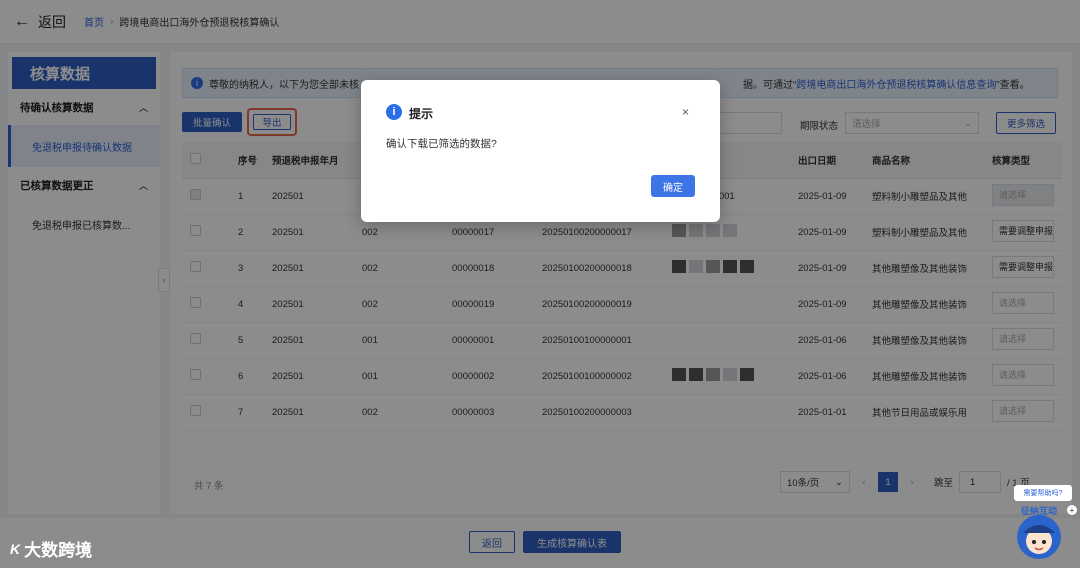  What do you see at coordinates (394, 112) in the screenshot?
I see `info-icon: i` at bounding box center [394, 112].